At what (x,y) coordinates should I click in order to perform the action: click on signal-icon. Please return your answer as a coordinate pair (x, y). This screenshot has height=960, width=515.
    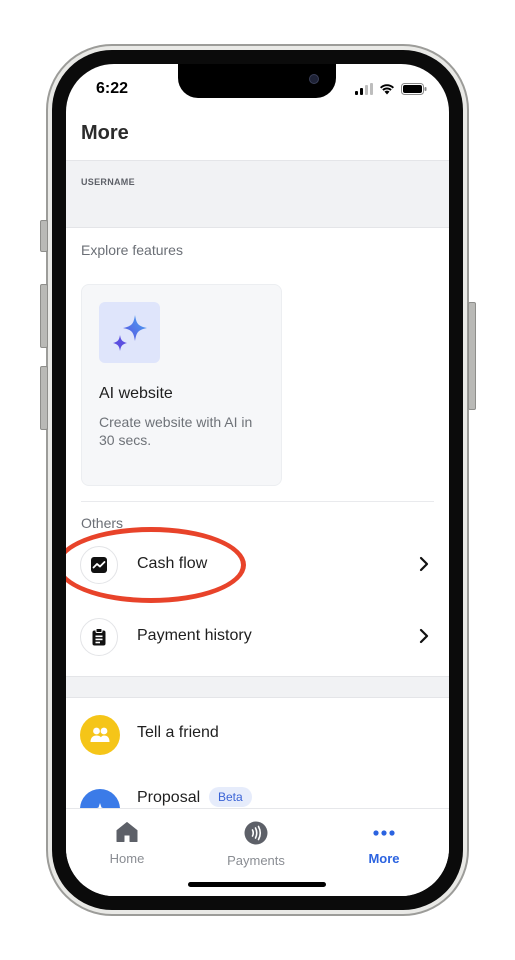
    Looking at the image, I should click on (364, 89).